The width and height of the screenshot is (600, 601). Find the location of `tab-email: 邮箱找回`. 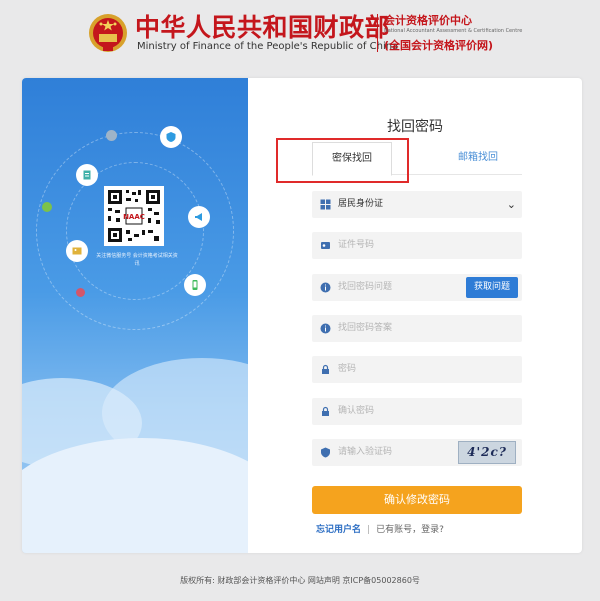

tab-email: 邮箱找回 is located at coordinates (478, 158).